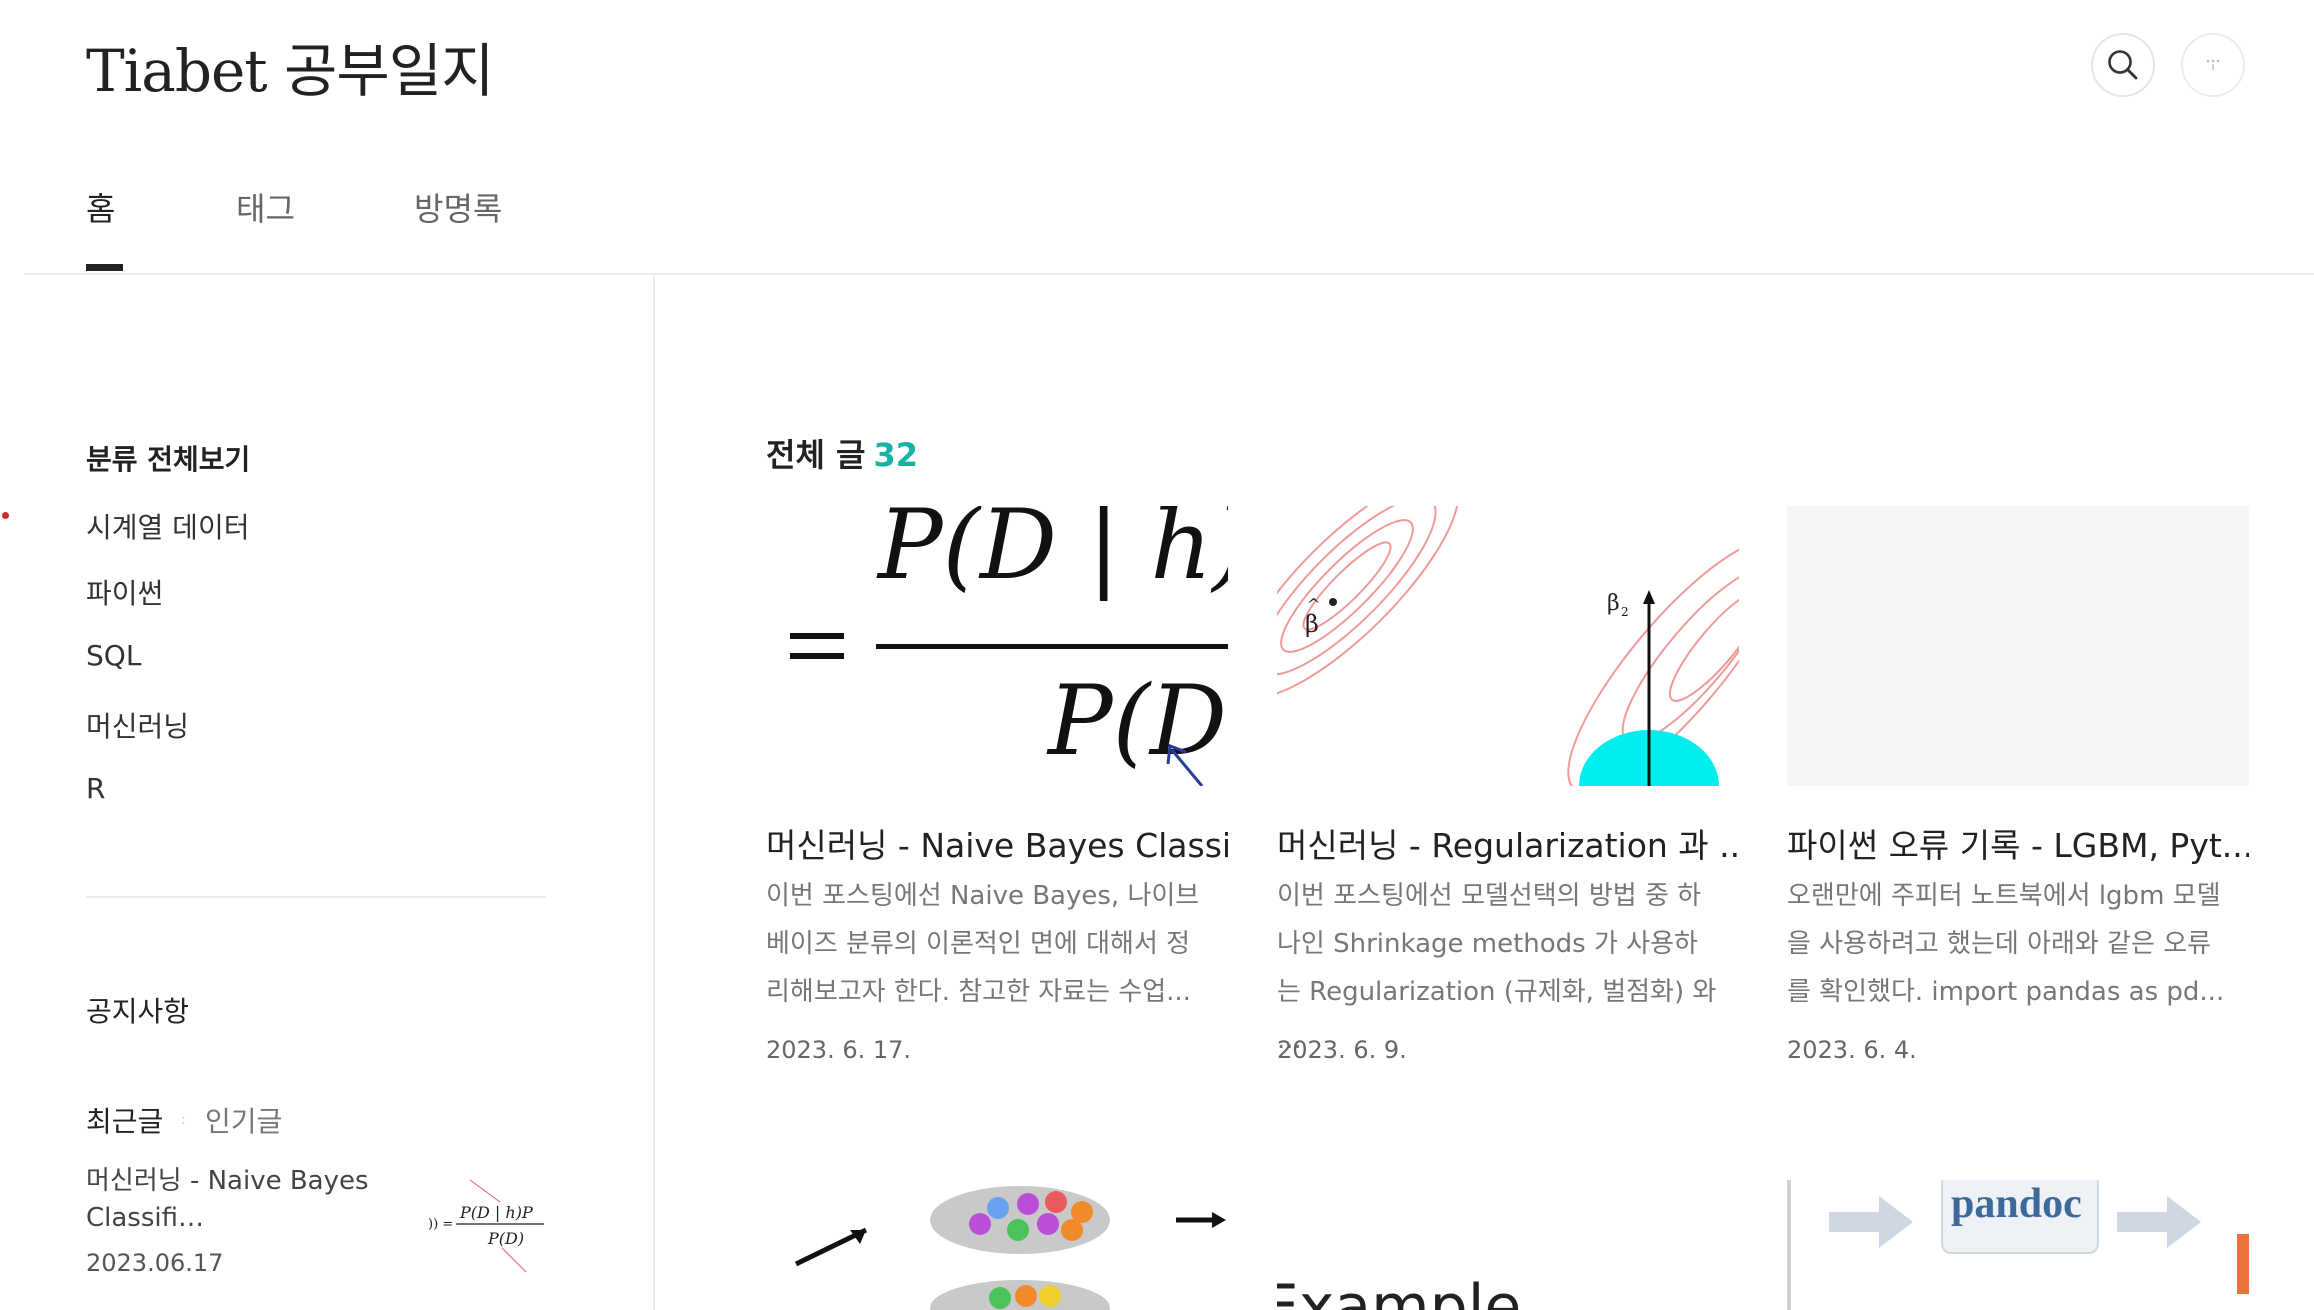 The width and height of the screenshot is (2314, 1310). I want to click on post-date: 2023. 6. 4., so click(1852, 1050).